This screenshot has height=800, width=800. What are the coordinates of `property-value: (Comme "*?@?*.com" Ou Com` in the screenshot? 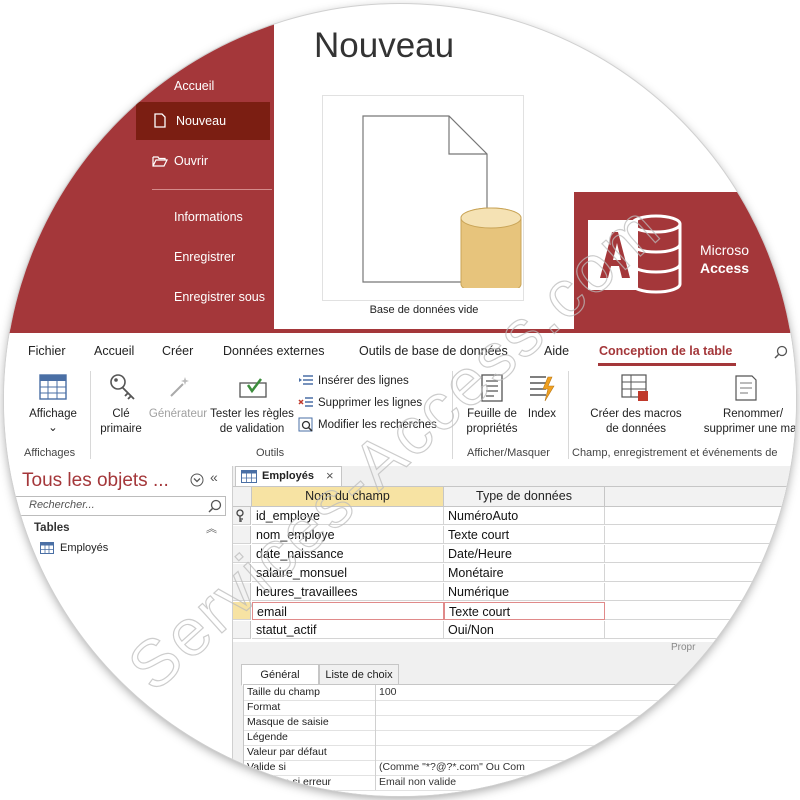 It's located at (452, 767).